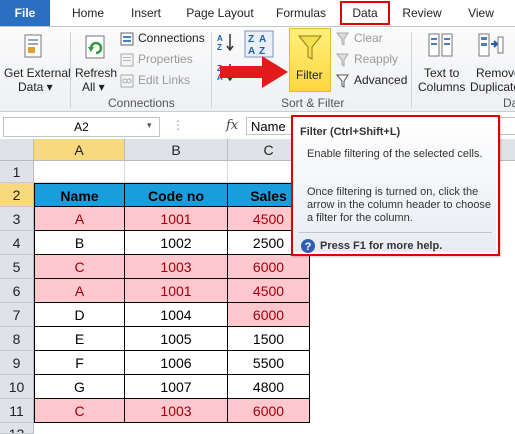 Image resolution: width=515 pixels, height=434 pixels. Describe the element at coordinates (269, 267) in the screenshot. I see `table-cell-c5: 6000` at that location.